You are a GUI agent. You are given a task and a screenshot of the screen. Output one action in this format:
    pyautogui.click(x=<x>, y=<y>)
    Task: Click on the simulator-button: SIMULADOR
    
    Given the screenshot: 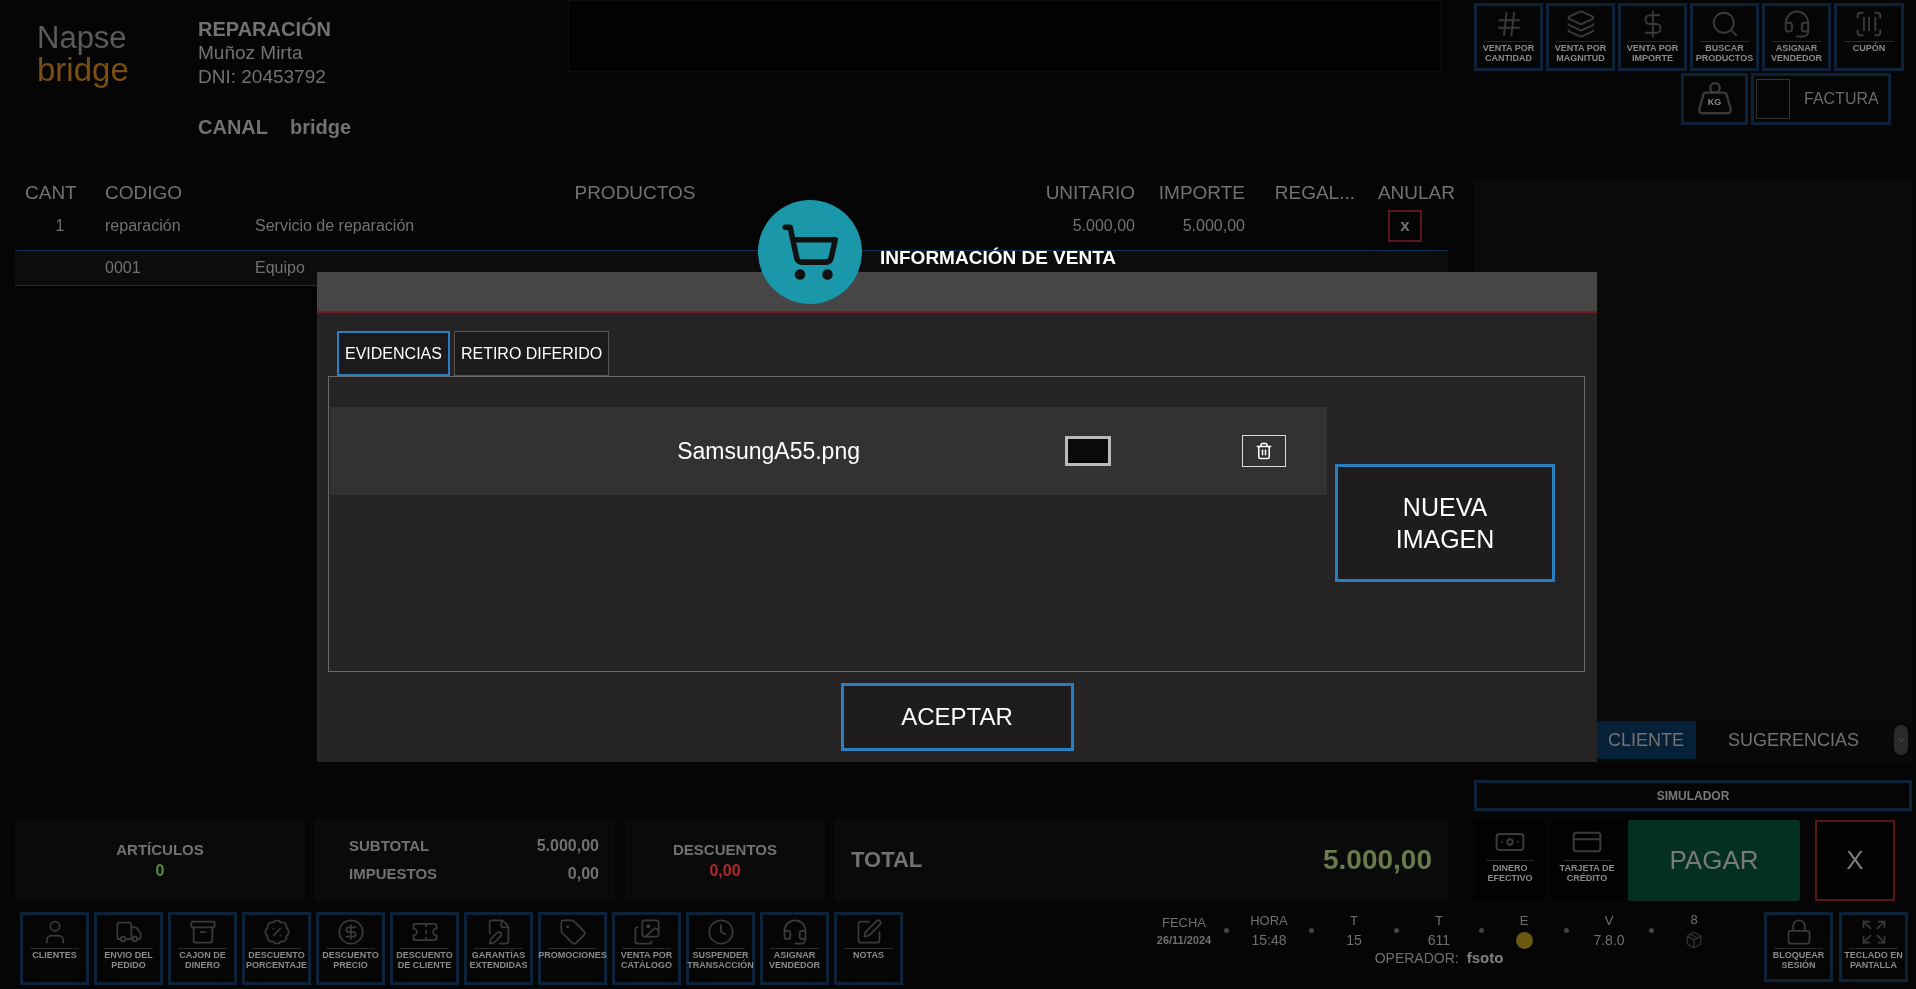 What is the action you would take?
    pyautogui.click(x=1693, y=795)
    